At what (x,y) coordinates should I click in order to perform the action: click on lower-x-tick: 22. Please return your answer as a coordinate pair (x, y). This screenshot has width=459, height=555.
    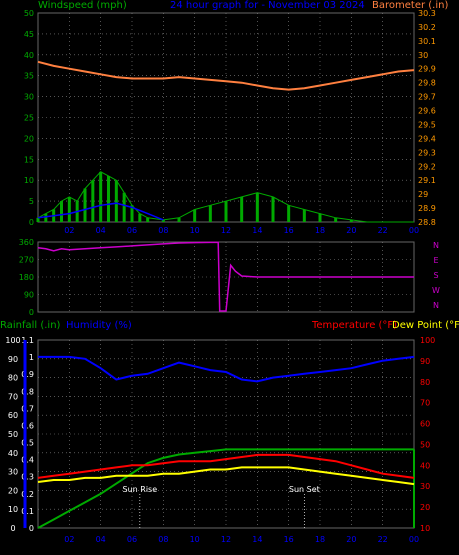
    Looking at the image, I should click on (383, 539).